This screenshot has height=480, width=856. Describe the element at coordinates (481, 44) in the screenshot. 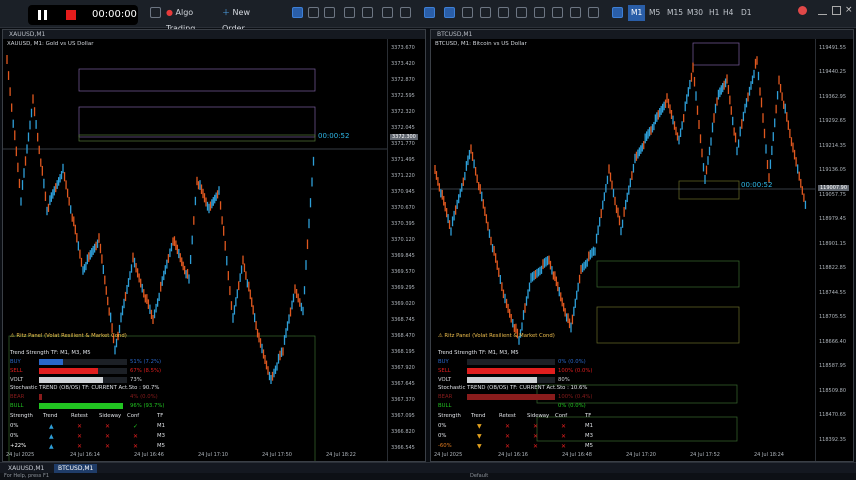

I see `chart-symbol-label: BTCUSD, M1: Bitcoin vs US Dollar` at that location.